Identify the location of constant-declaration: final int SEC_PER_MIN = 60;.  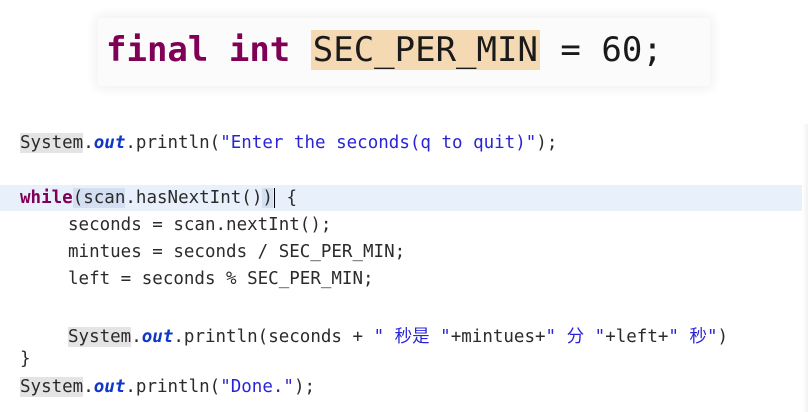
(384, 50).